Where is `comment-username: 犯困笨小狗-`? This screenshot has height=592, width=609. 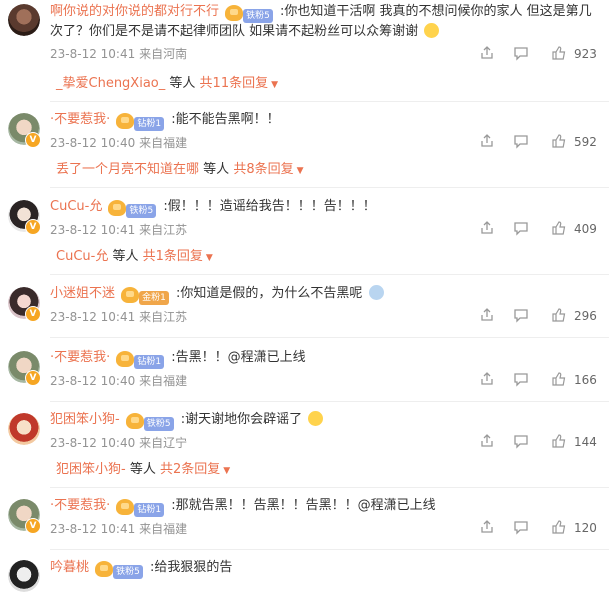 comment-username: 犯困笨小狗- is located at coordinates (85, 419).